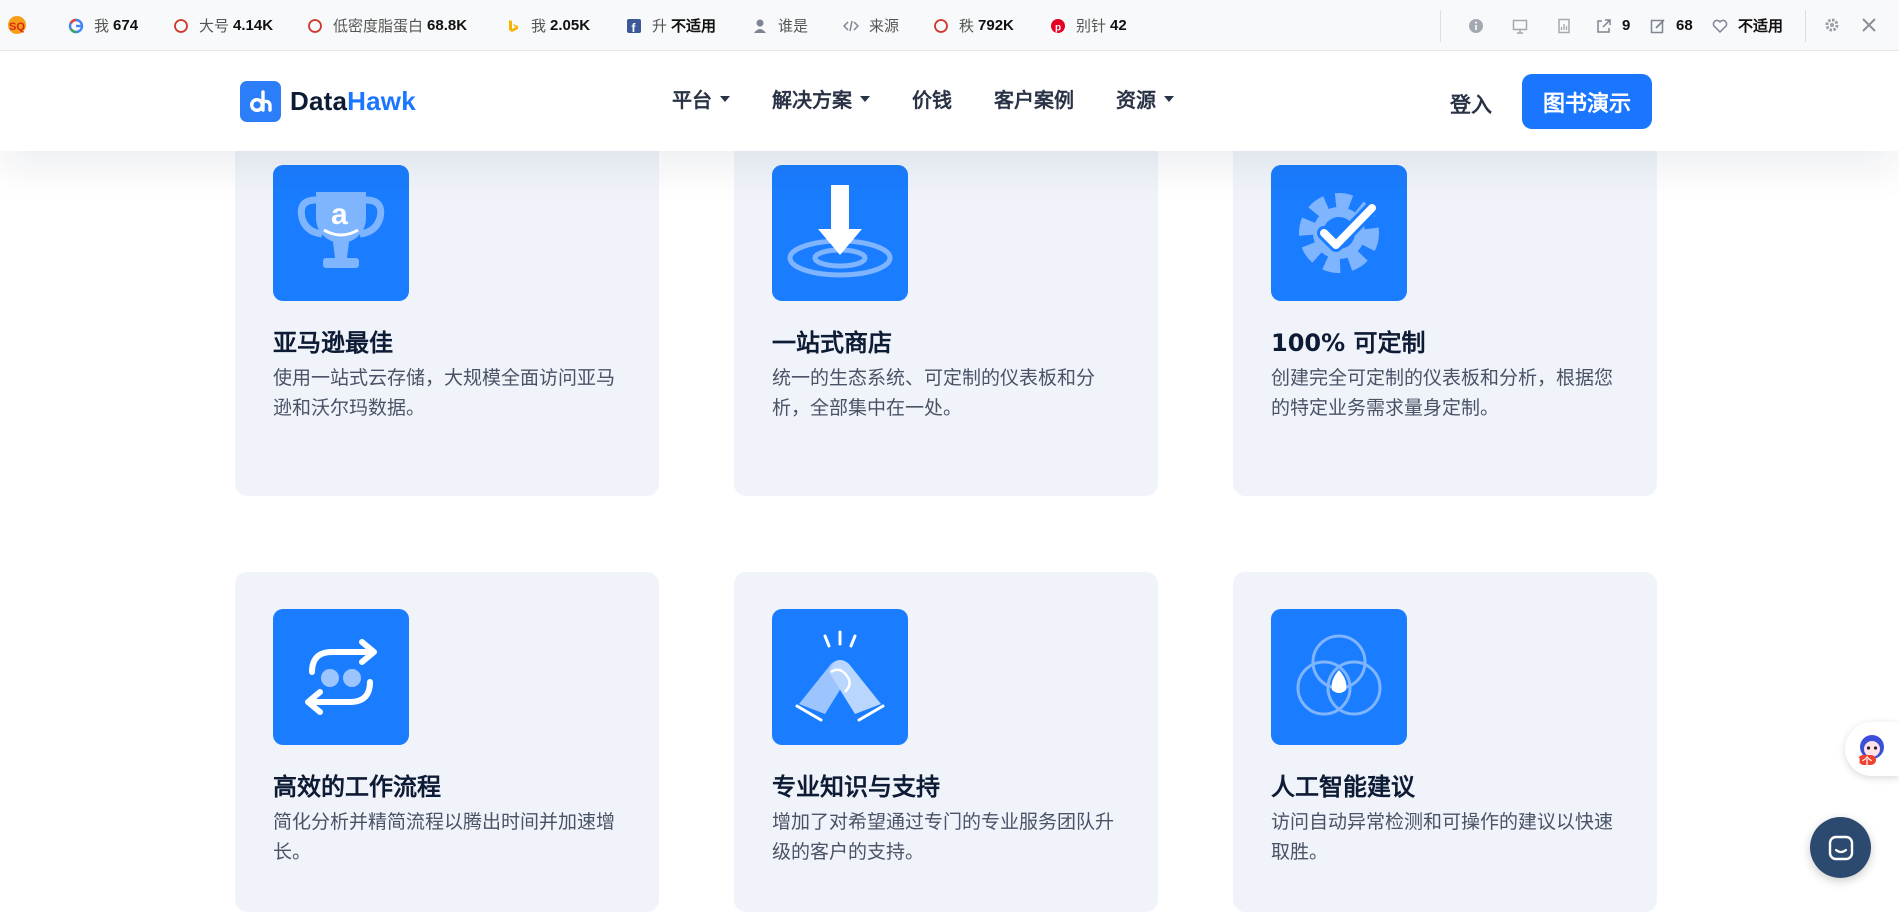 The image size is (1899, 912). What do you see at coordinates (873, 25) in the screenshot?
I see `seo-item-source: 来源` at bounding box center [873, 25].